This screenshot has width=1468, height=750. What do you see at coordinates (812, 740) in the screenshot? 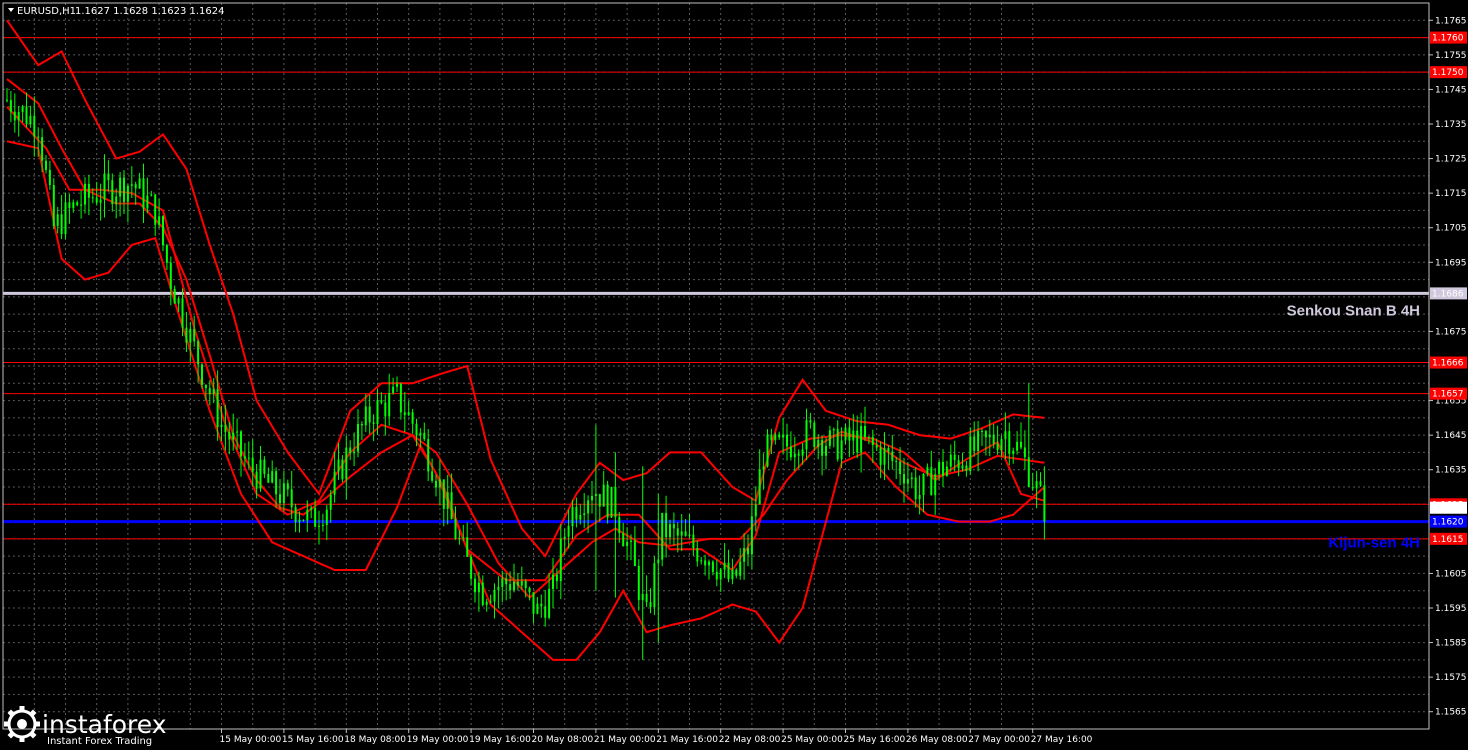
I see `x-tick-label: 25 May 00:00` at bounding box center [812, 740].